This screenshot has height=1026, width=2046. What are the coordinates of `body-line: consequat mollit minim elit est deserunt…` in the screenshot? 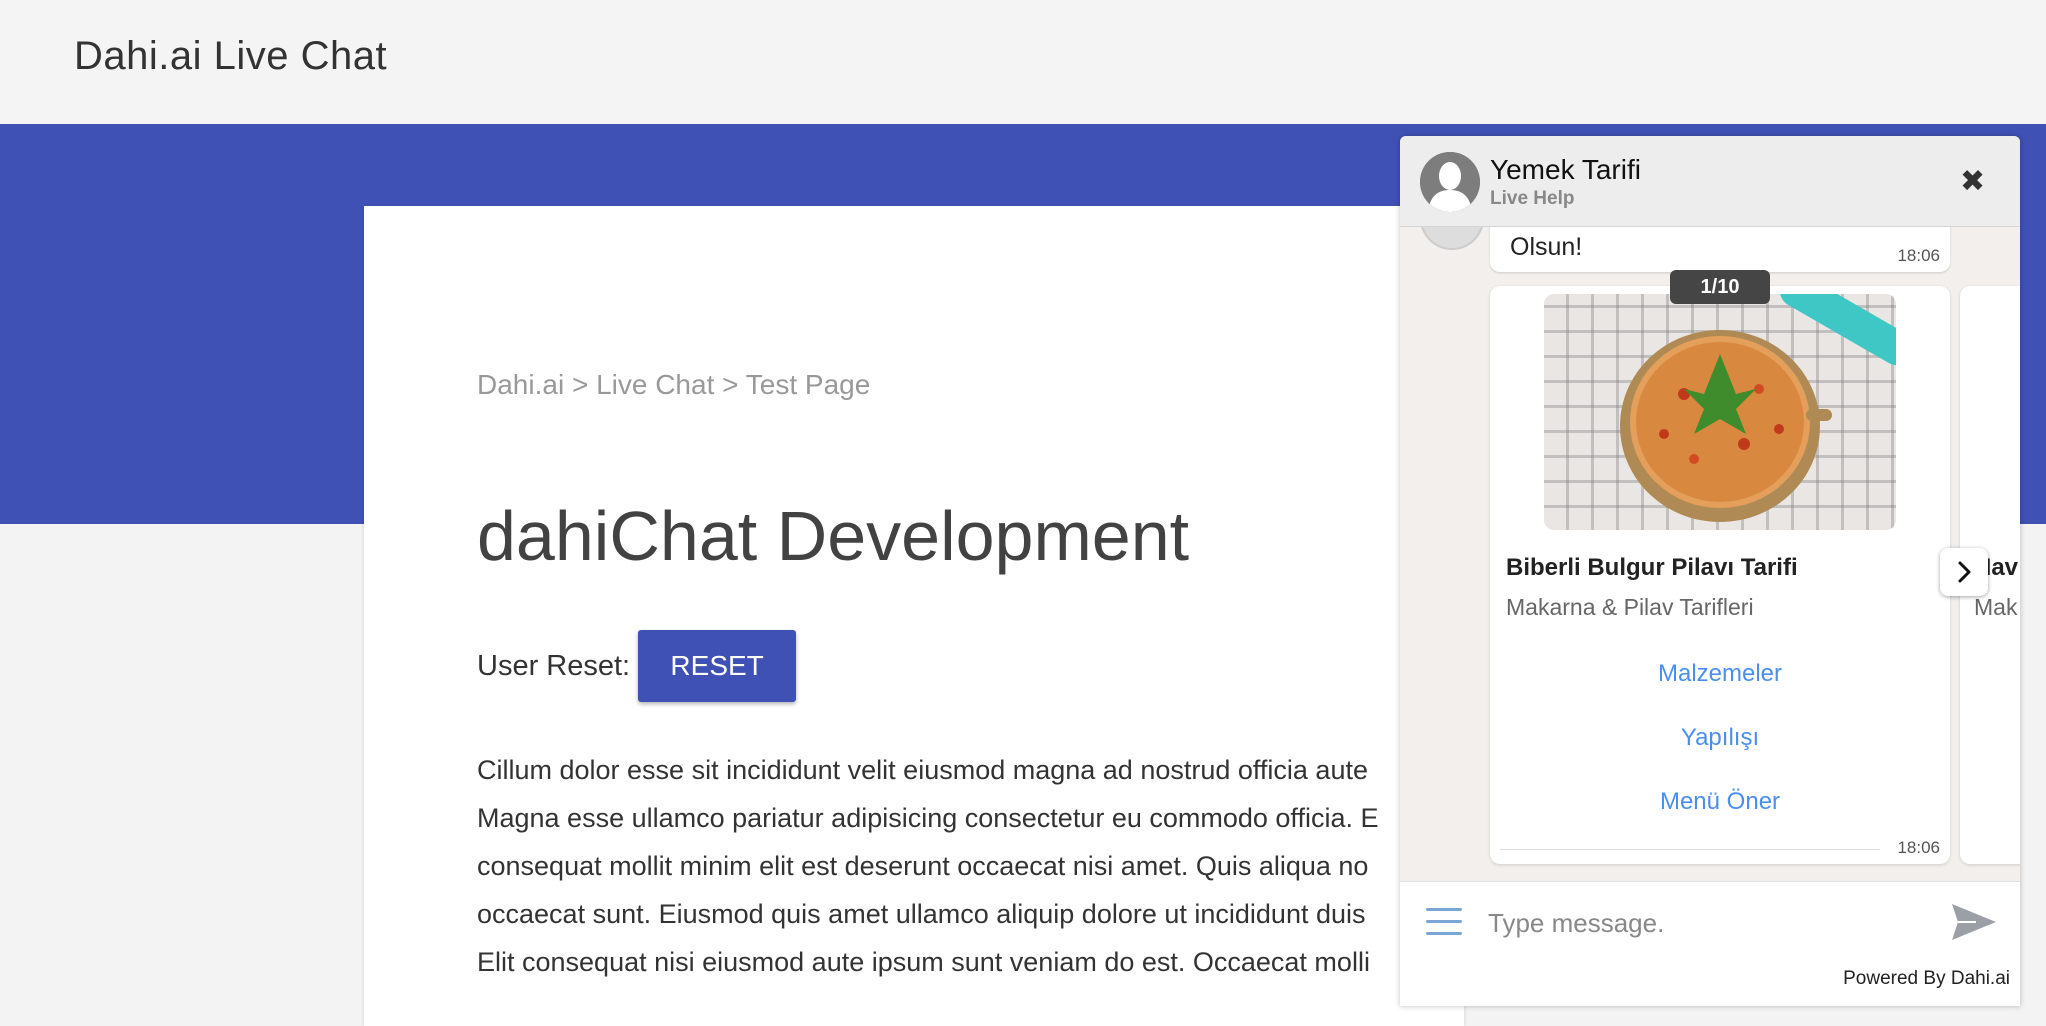 It's located at (923, 866).